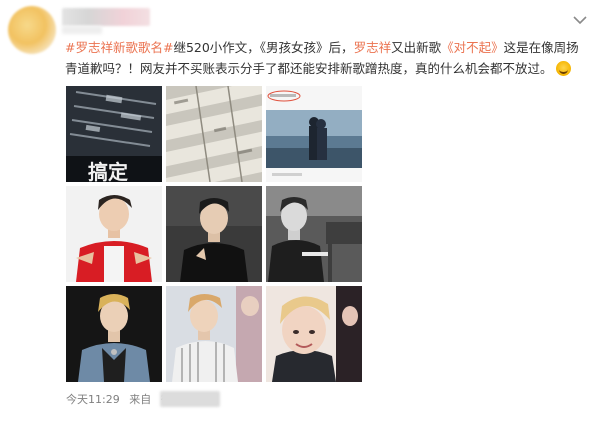 The image size is (600, 428). What do you see at coordinates (563, 68) in the screenshot?
I see `laughing-tears-emoji-icon` at bounding box center [563, 68].